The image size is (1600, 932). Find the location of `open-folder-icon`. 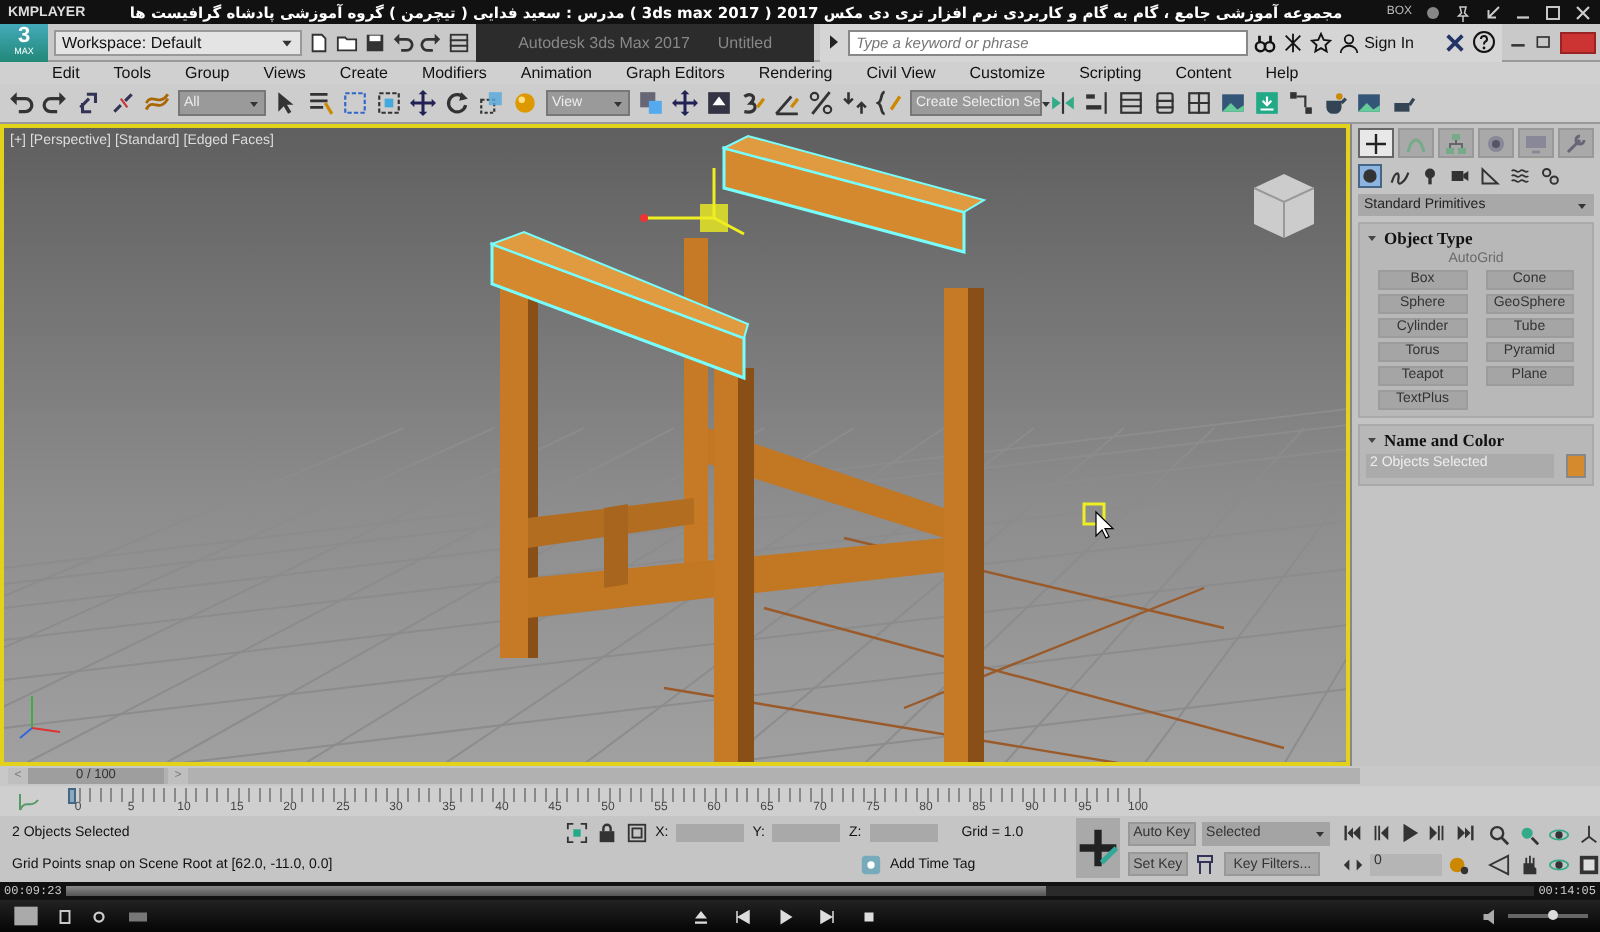

open-folder-icon is located at coordinates (347, 42).